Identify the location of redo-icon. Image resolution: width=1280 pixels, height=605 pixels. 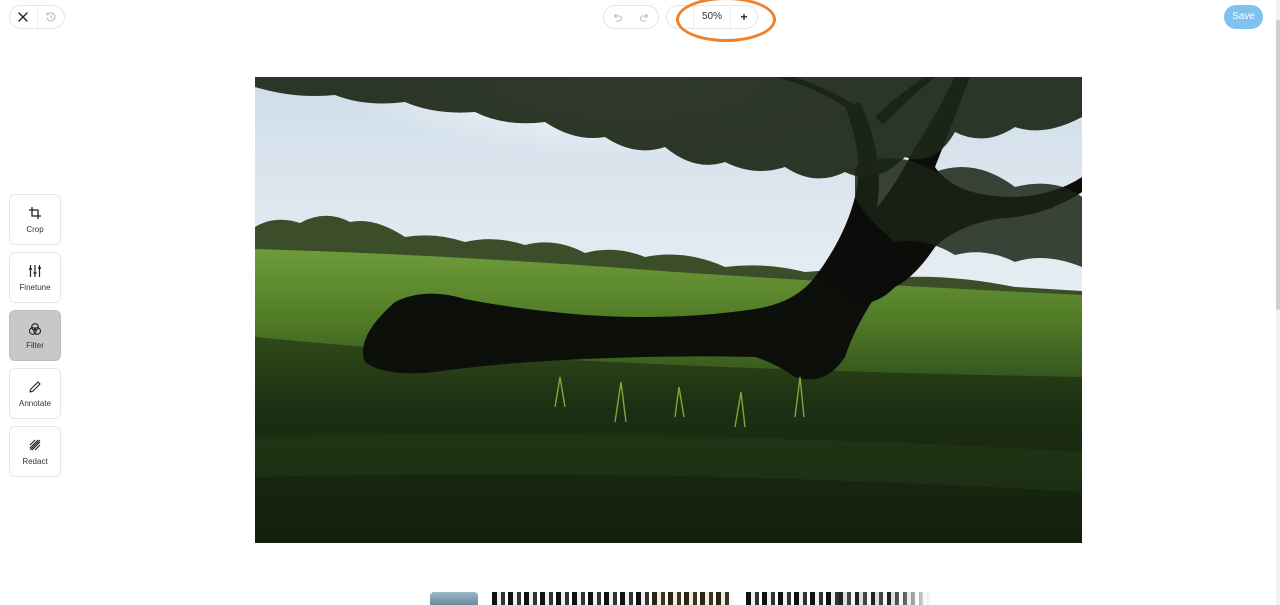
(644, 17).